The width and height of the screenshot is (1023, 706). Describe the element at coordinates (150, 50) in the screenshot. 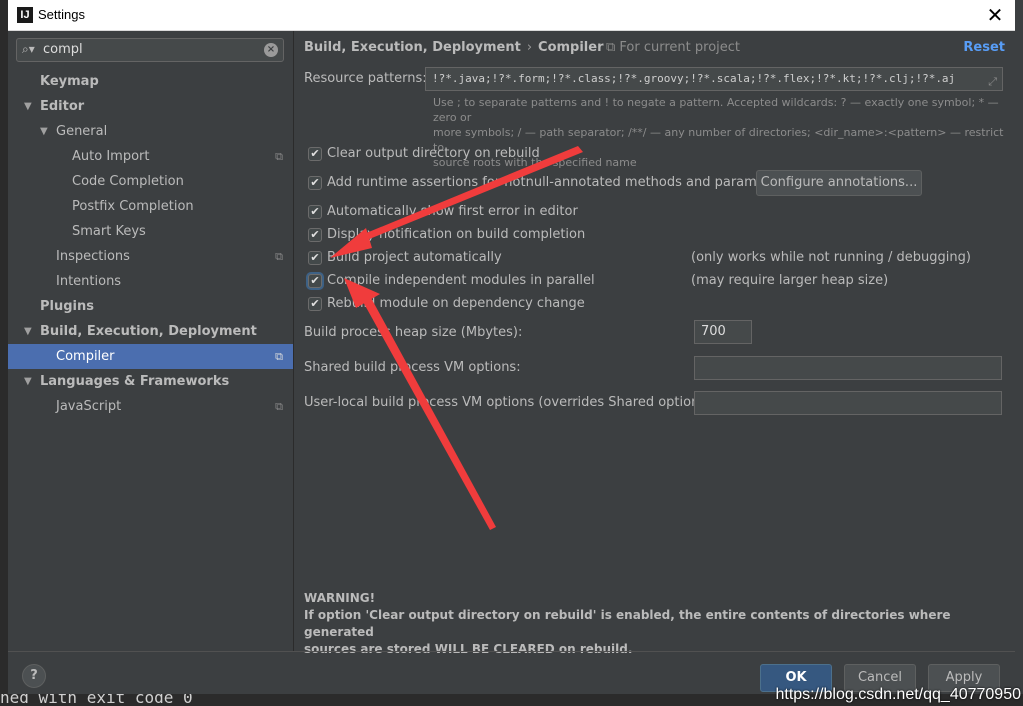

I see `search-field: ⌕▾ compl ×` at that location.